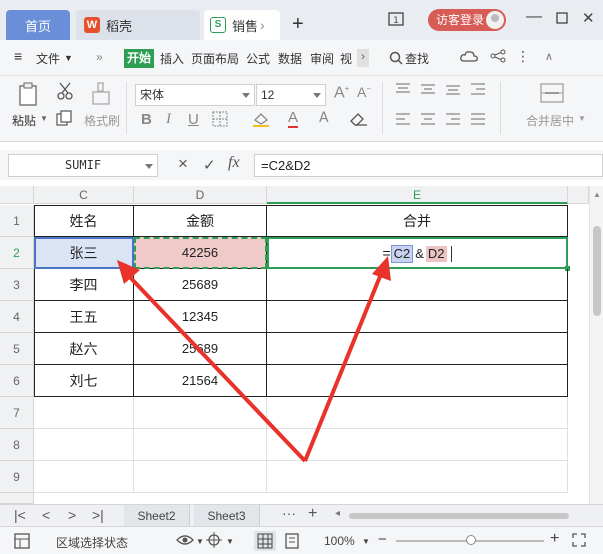 The image size is (603, 554). I want to click on share-icon, so click(498, 57).